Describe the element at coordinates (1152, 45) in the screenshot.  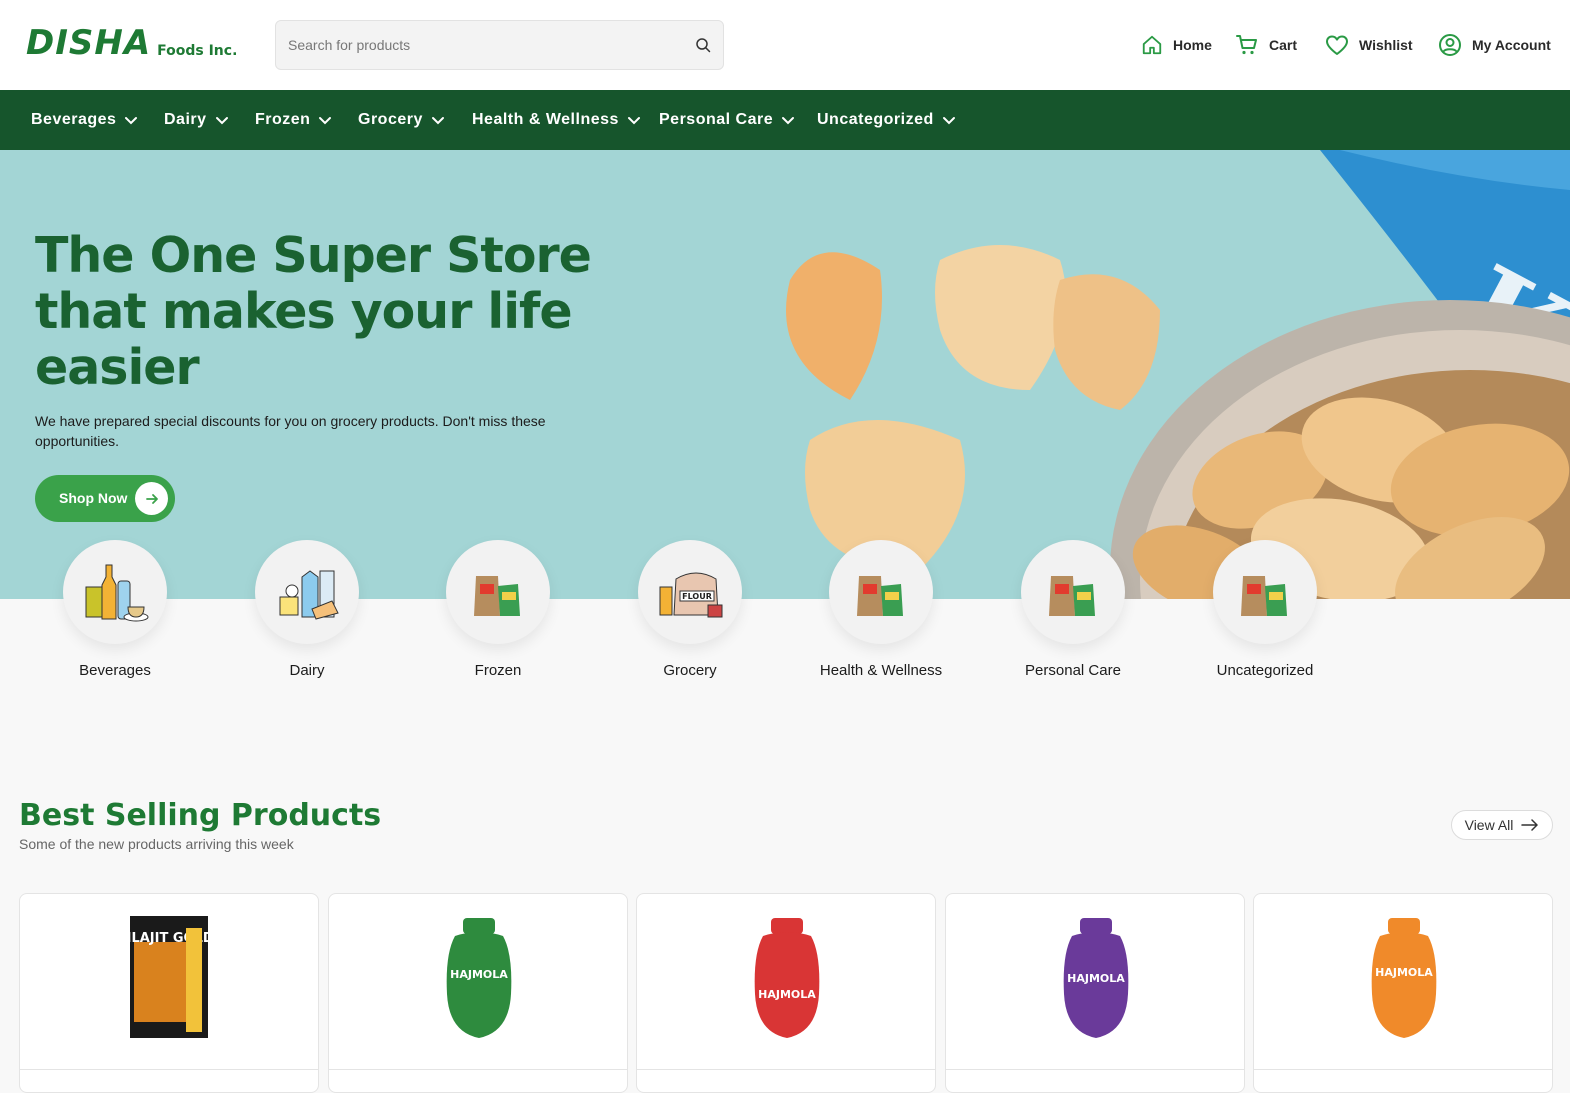
I see `home-icon` at that location.